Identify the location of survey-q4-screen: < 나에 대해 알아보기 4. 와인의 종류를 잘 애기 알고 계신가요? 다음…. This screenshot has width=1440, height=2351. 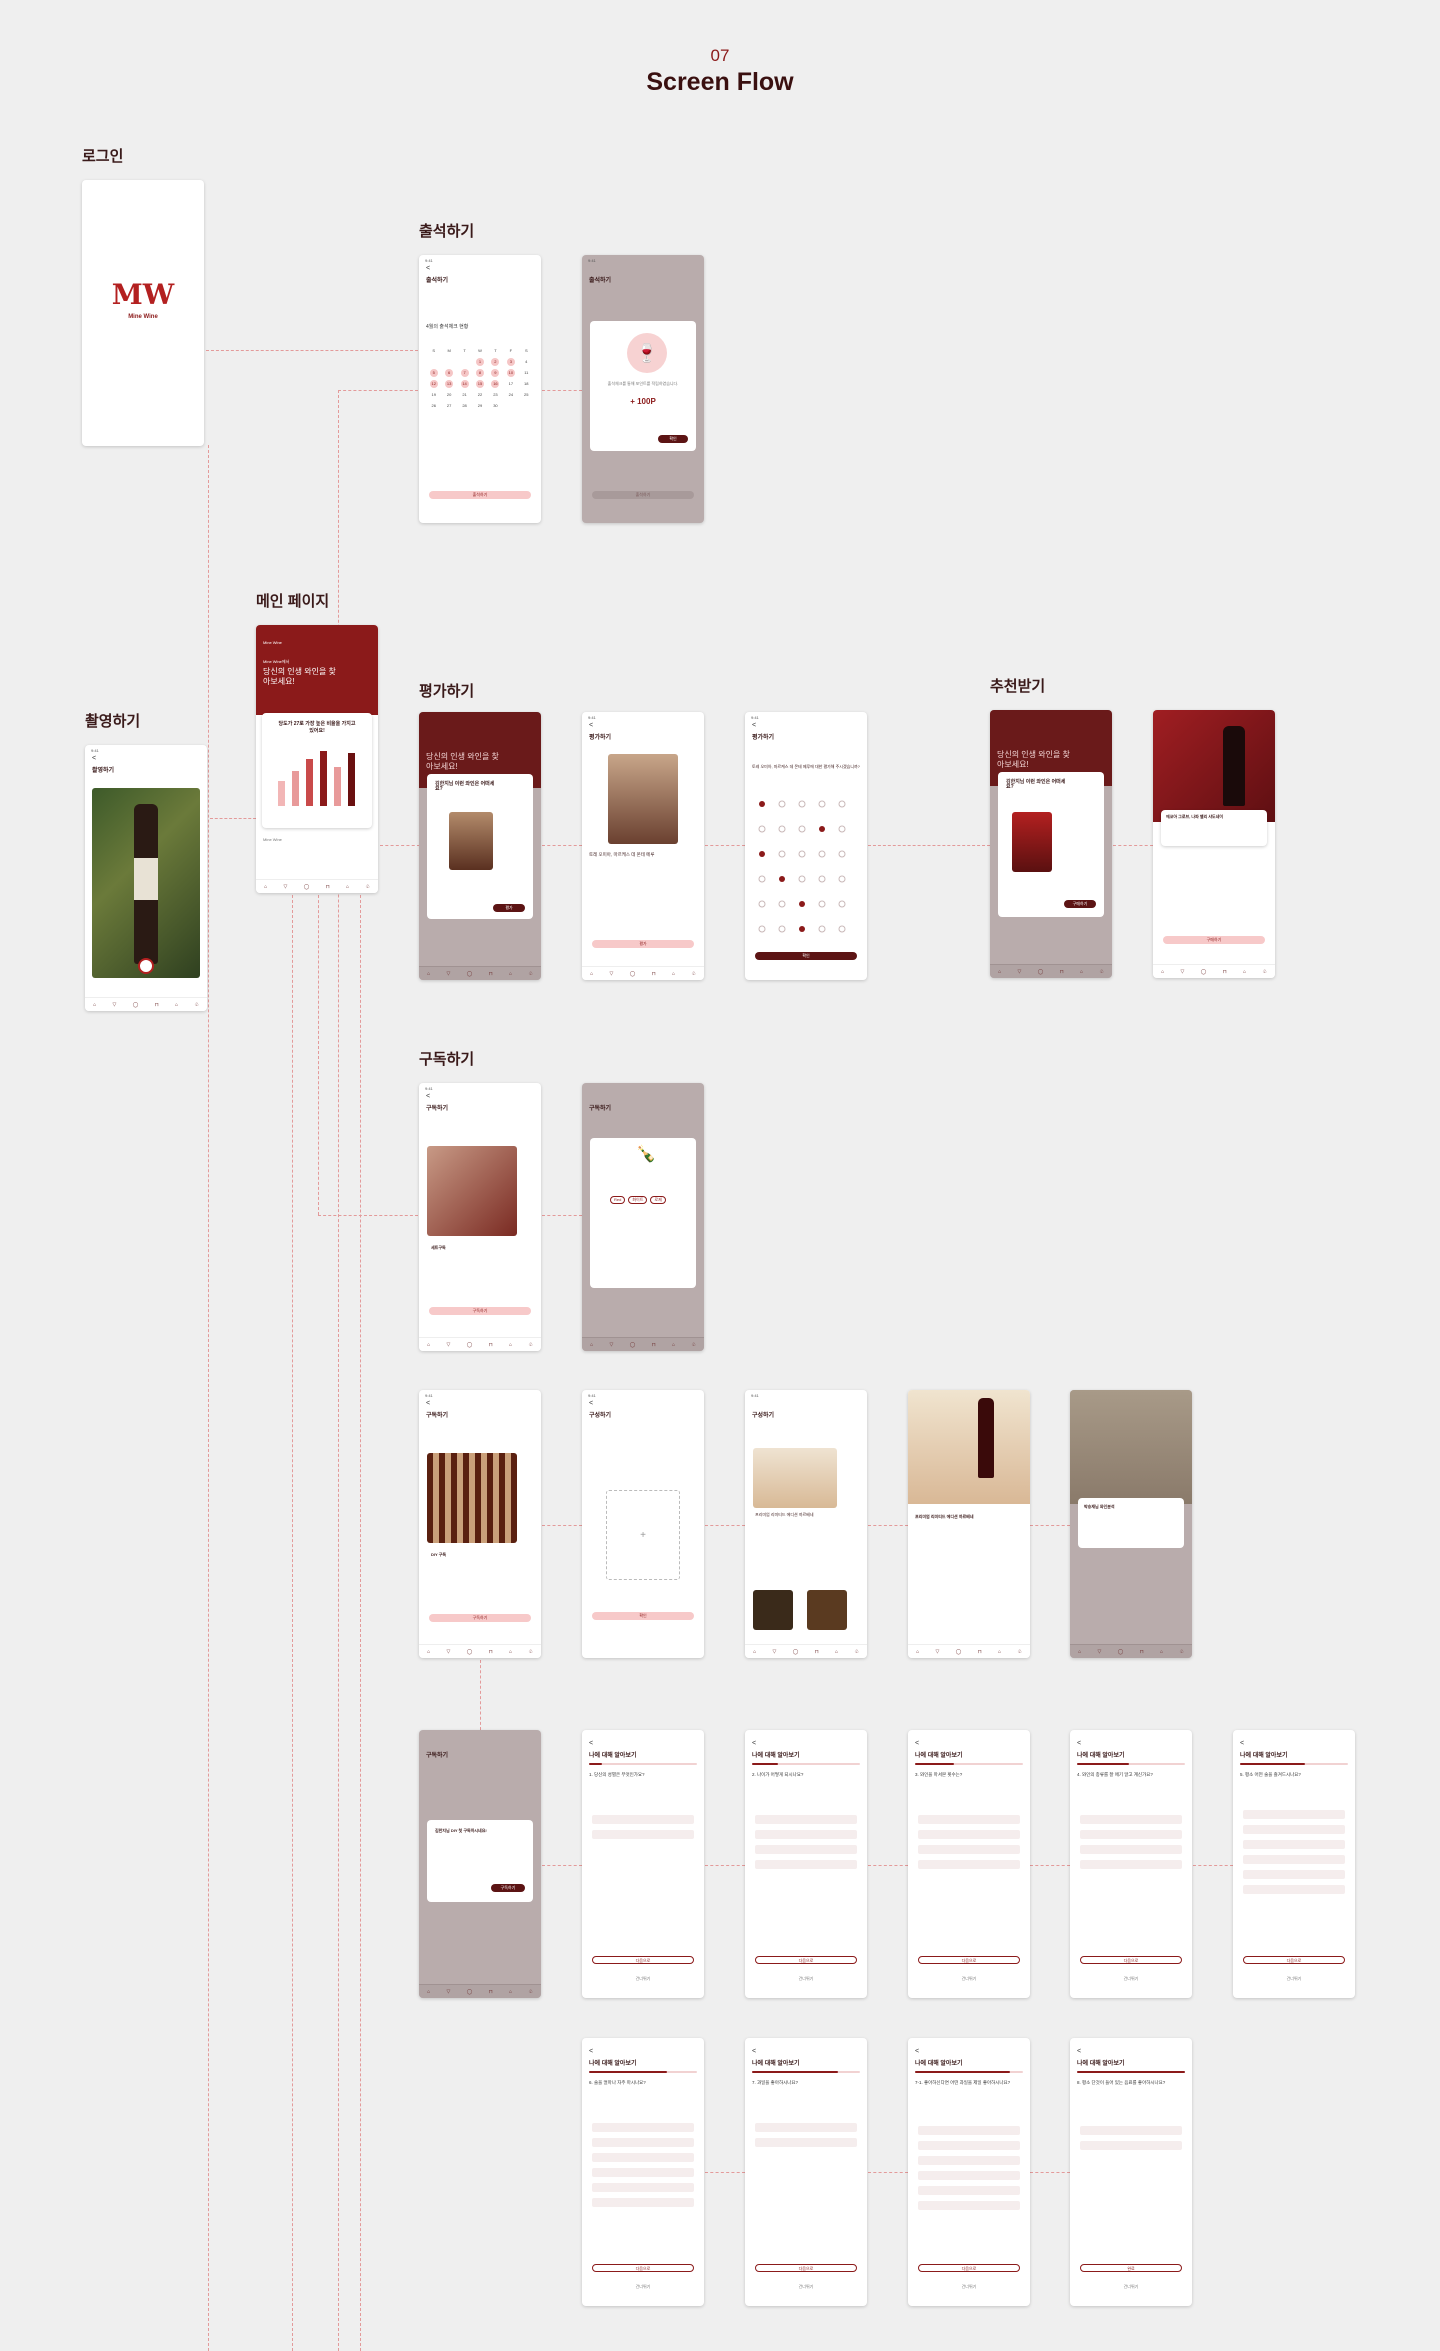
(1131, 1864).